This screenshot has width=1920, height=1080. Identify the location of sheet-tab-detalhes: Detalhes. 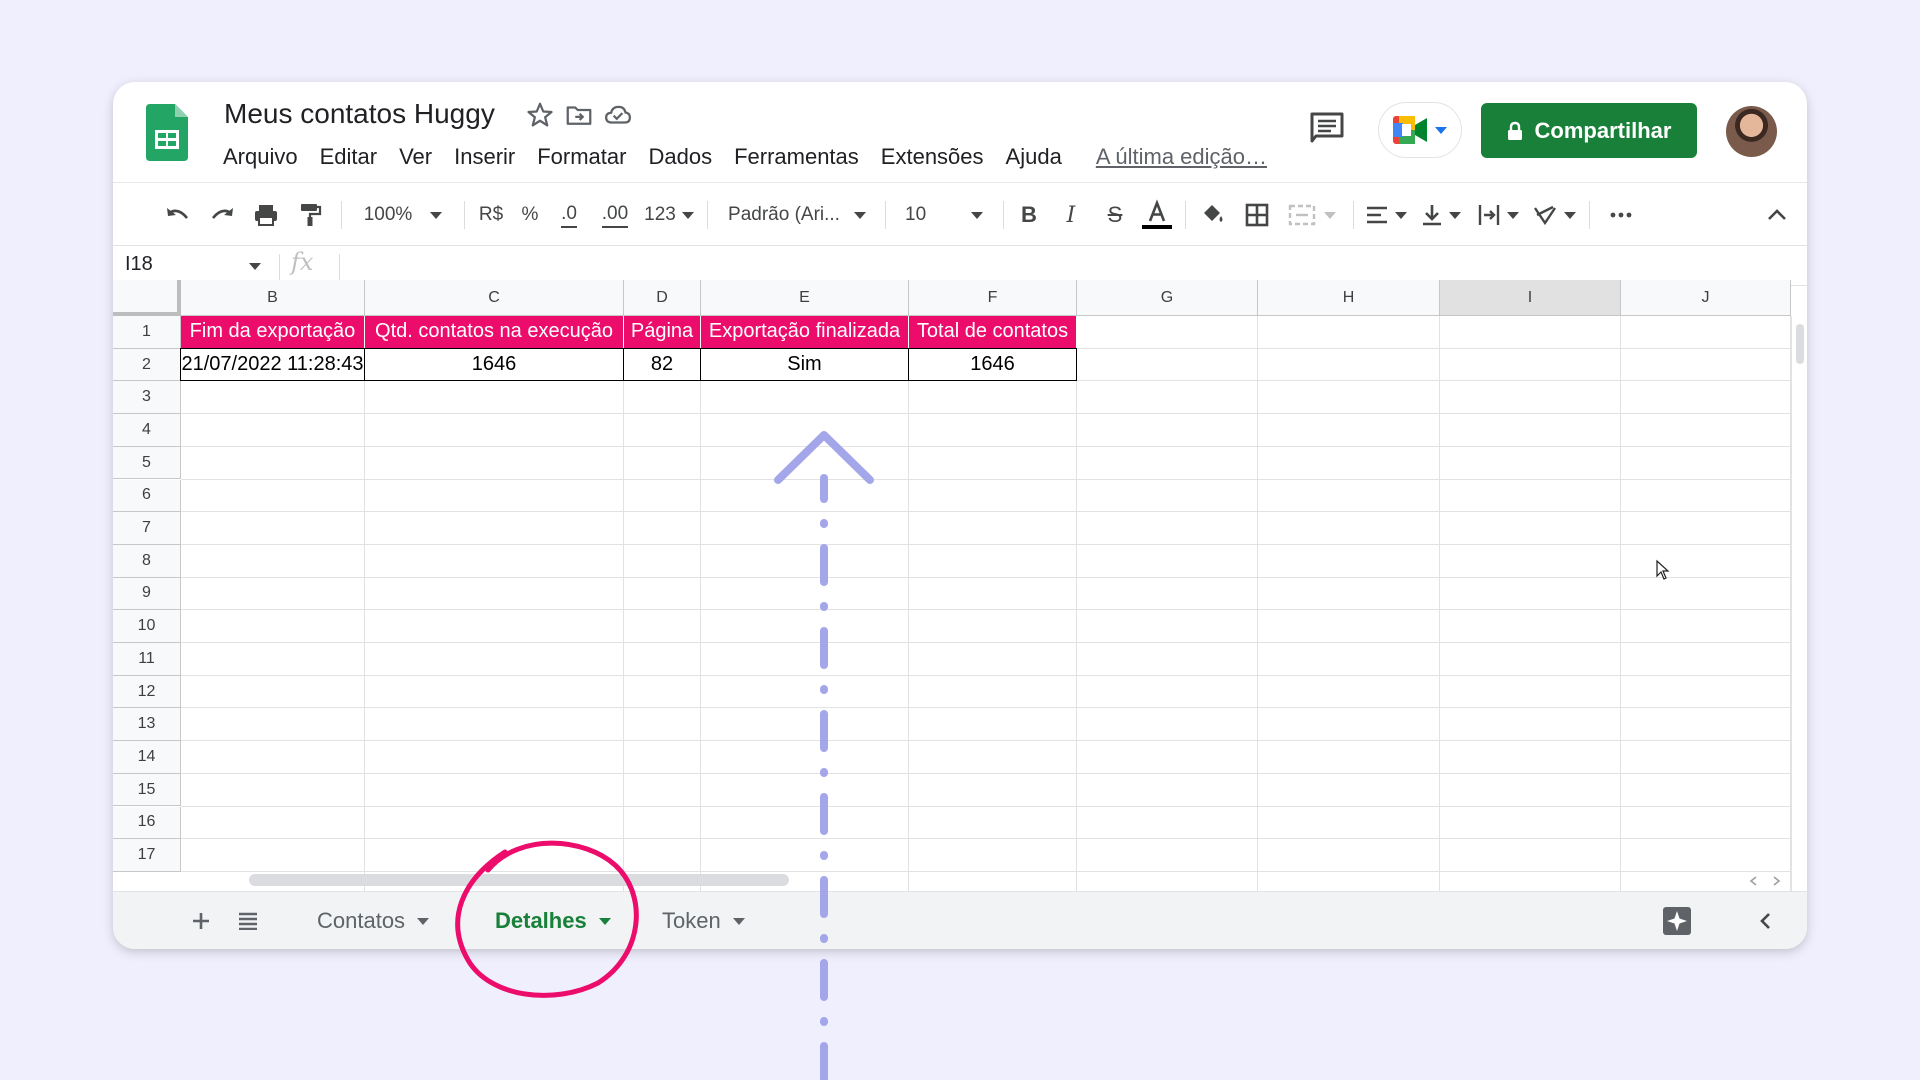
(553, 920).